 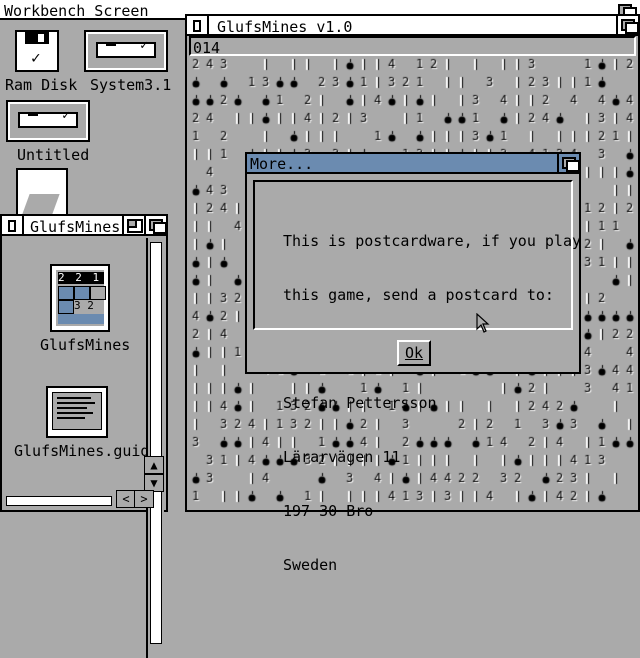 I want to click on scroll-up-icon: ▲, so click(x=154, y=465).